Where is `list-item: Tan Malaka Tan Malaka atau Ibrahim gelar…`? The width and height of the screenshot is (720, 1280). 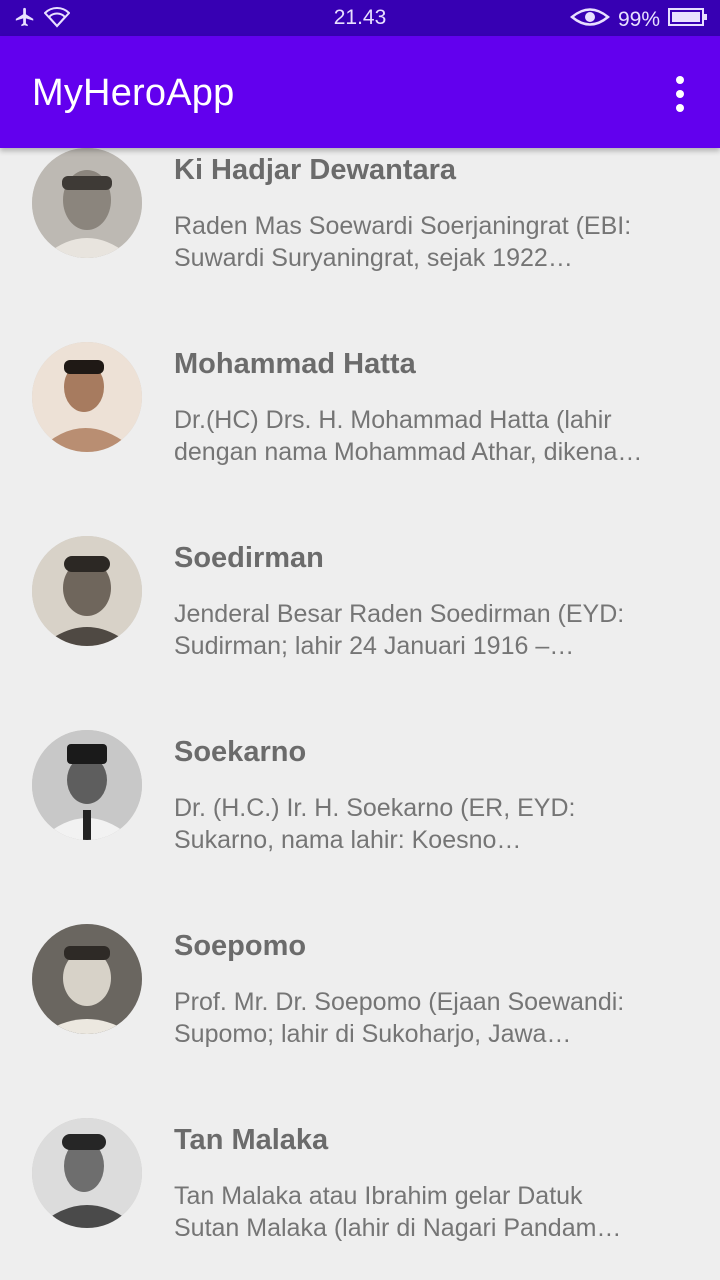 list-item: Tan Malaka Tan Malaka atau Ibrahim gelar… is located at coordinates (360, 1199).